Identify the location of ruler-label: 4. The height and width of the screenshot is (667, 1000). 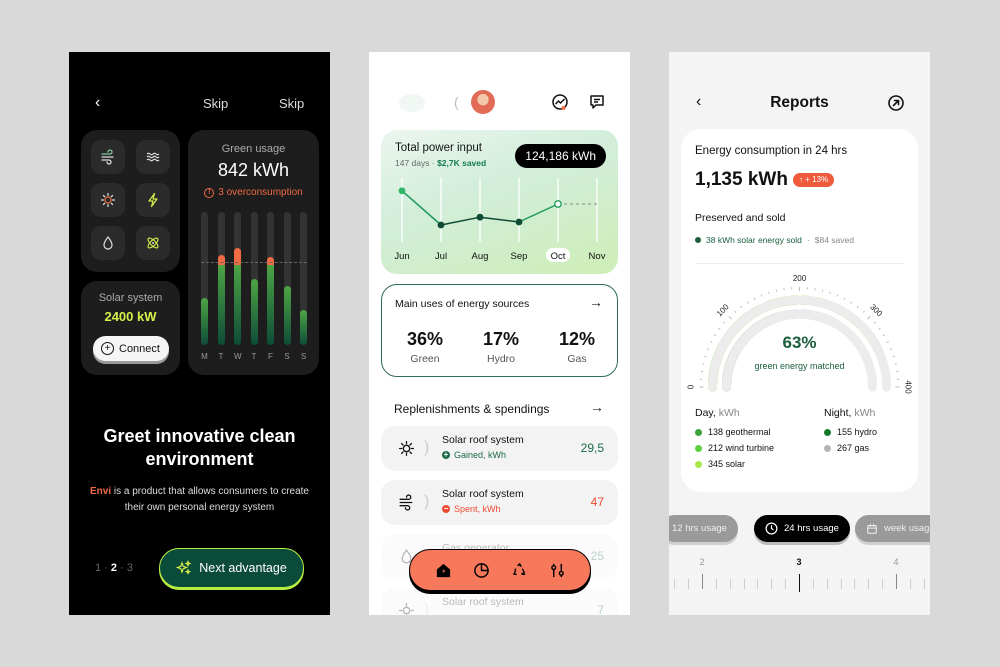
(895, 562).